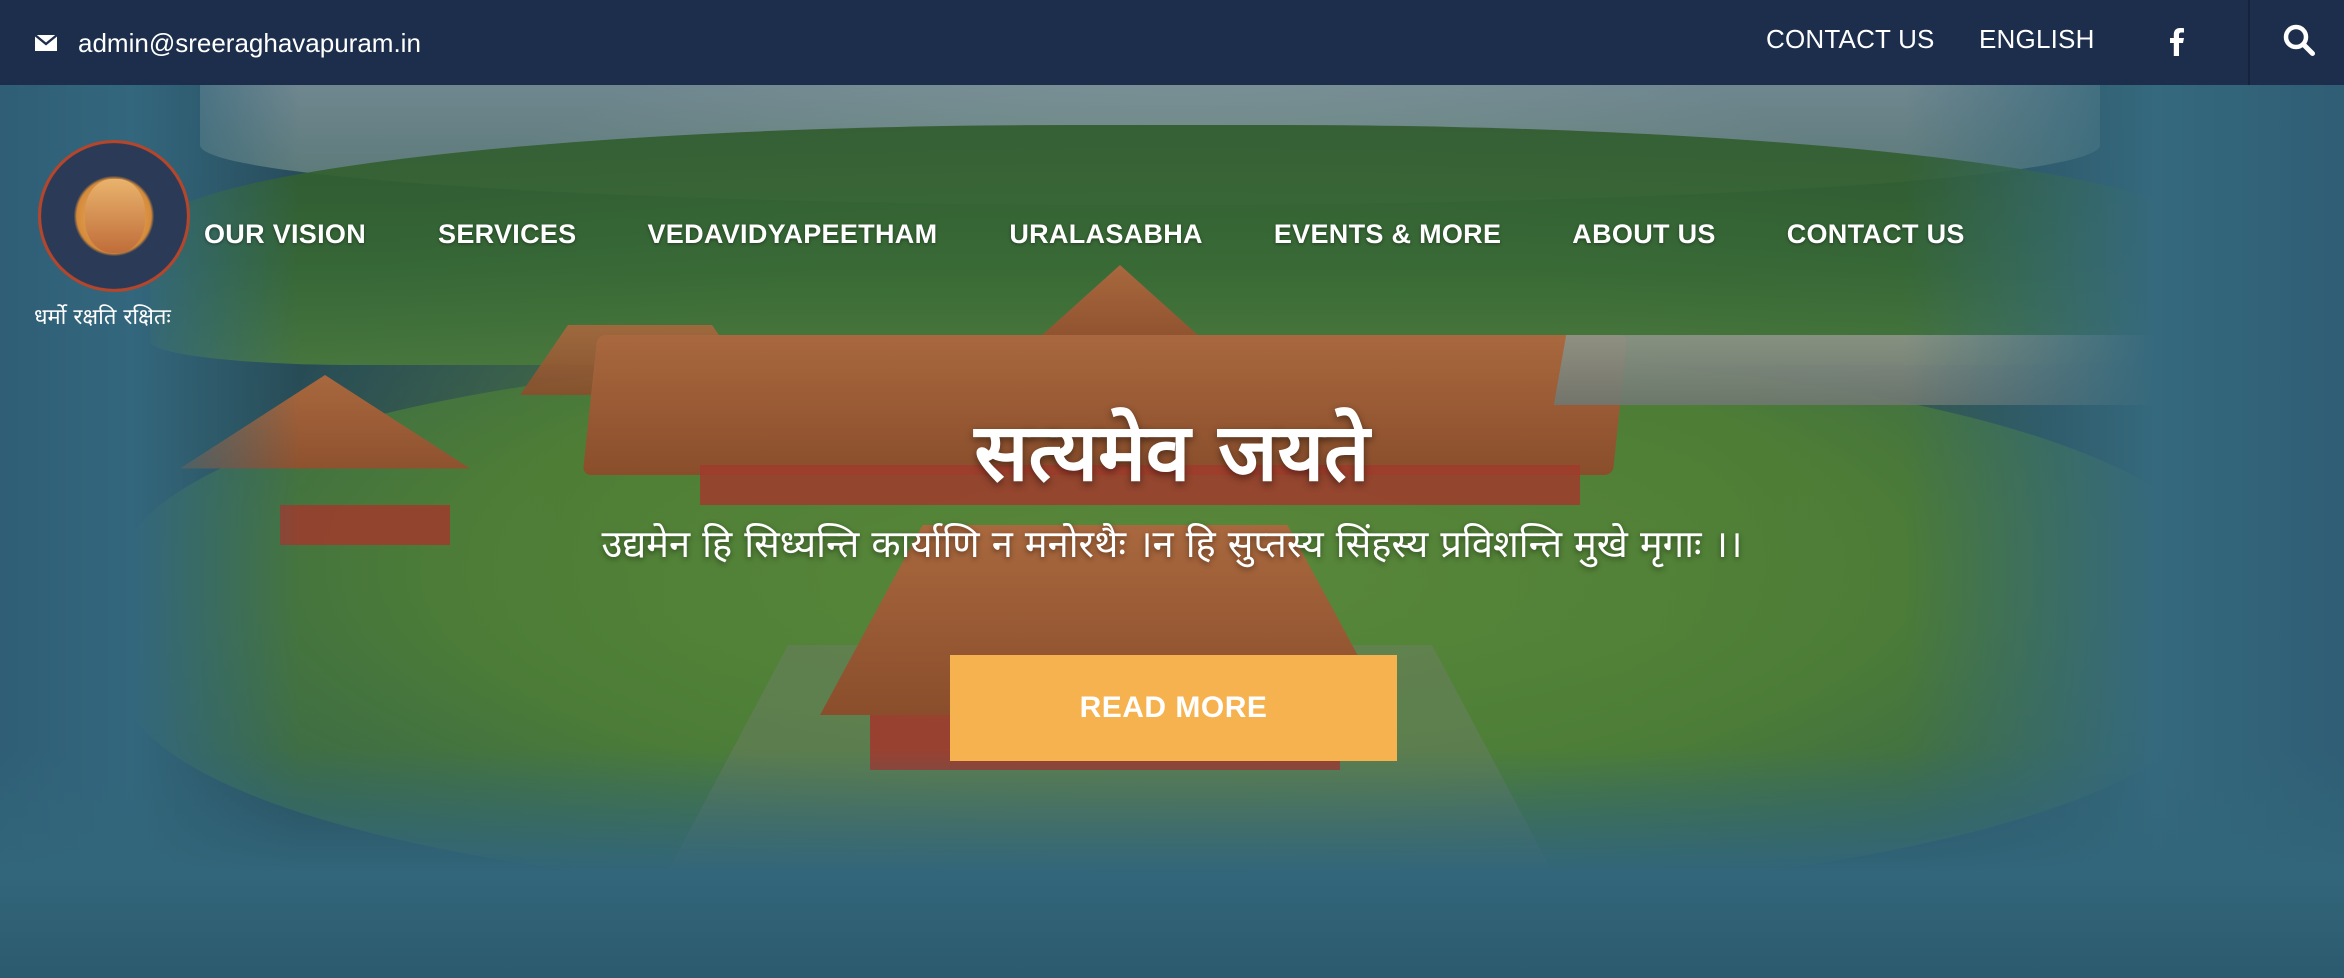  Describe the element at coordinates (102, 317) in the screenshot. I see `site-tagline: धर्मो रक्षति रक्षितः` at that location.